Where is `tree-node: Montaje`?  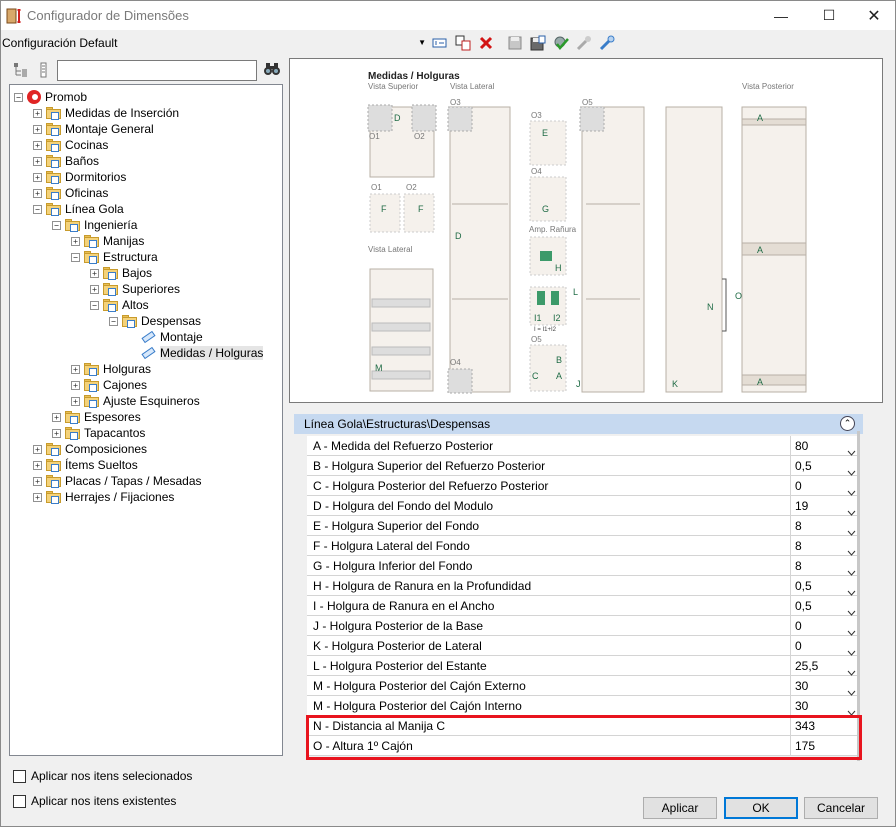 tree-node: Montaje is located at coordinates (165, 337).